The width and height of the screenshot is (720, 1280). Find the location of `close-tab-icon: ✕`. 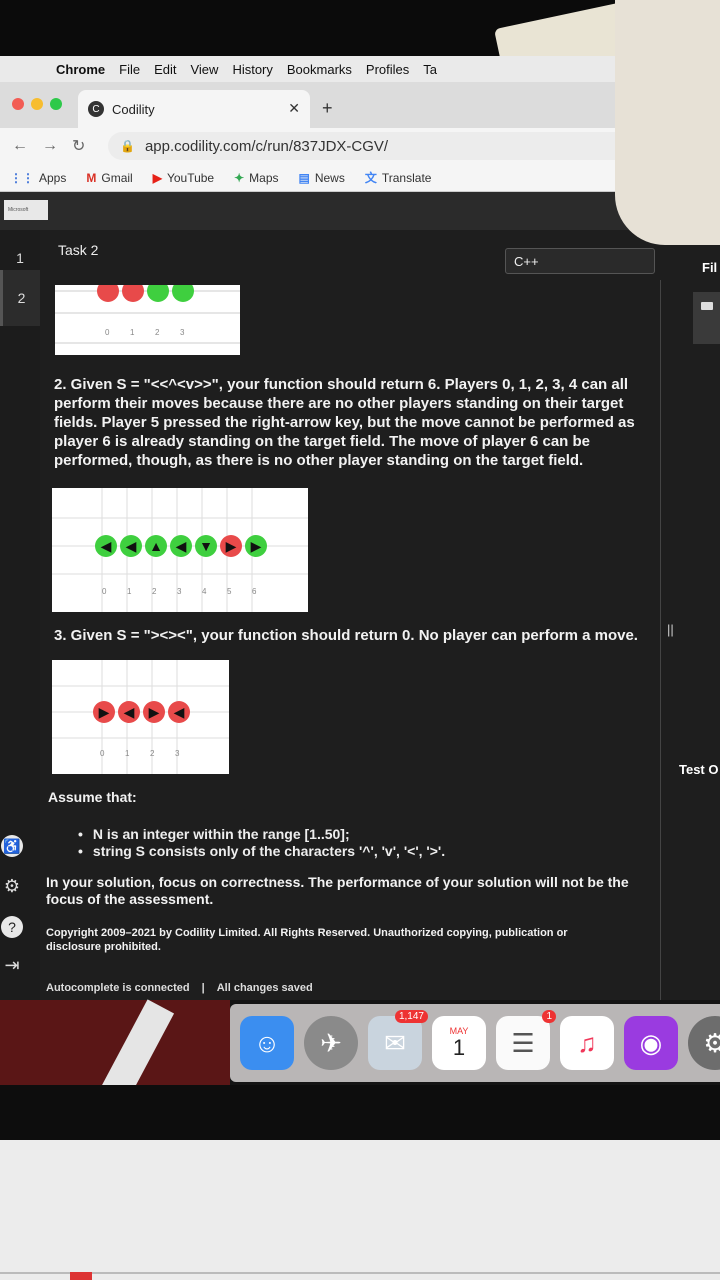

close-tab-icon: ✕ is located at coordinates (294, 108).